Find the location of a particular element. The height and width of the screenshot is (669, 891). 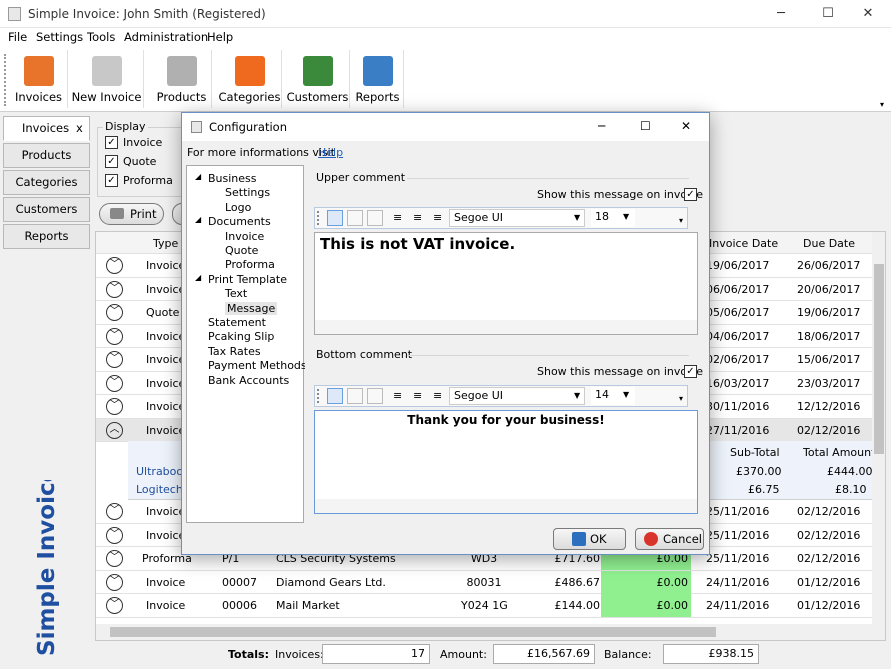

col-due-date-header: Due Date is located at coordinates (829, 243).